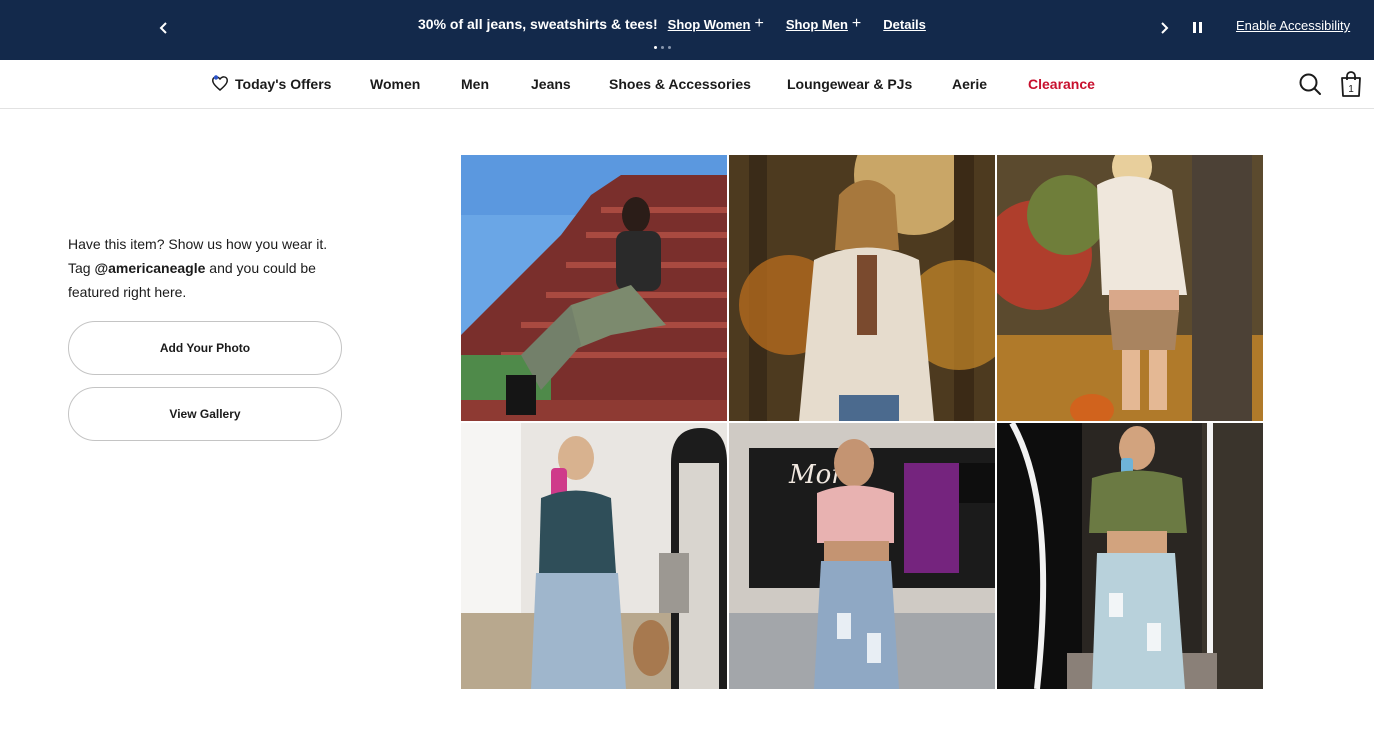  What do you see at coordinates (680, 84) in the screenshot?
I see `nav-item-shoes-accessories: Shoes & Accessories` at bounding box center [680, 84].